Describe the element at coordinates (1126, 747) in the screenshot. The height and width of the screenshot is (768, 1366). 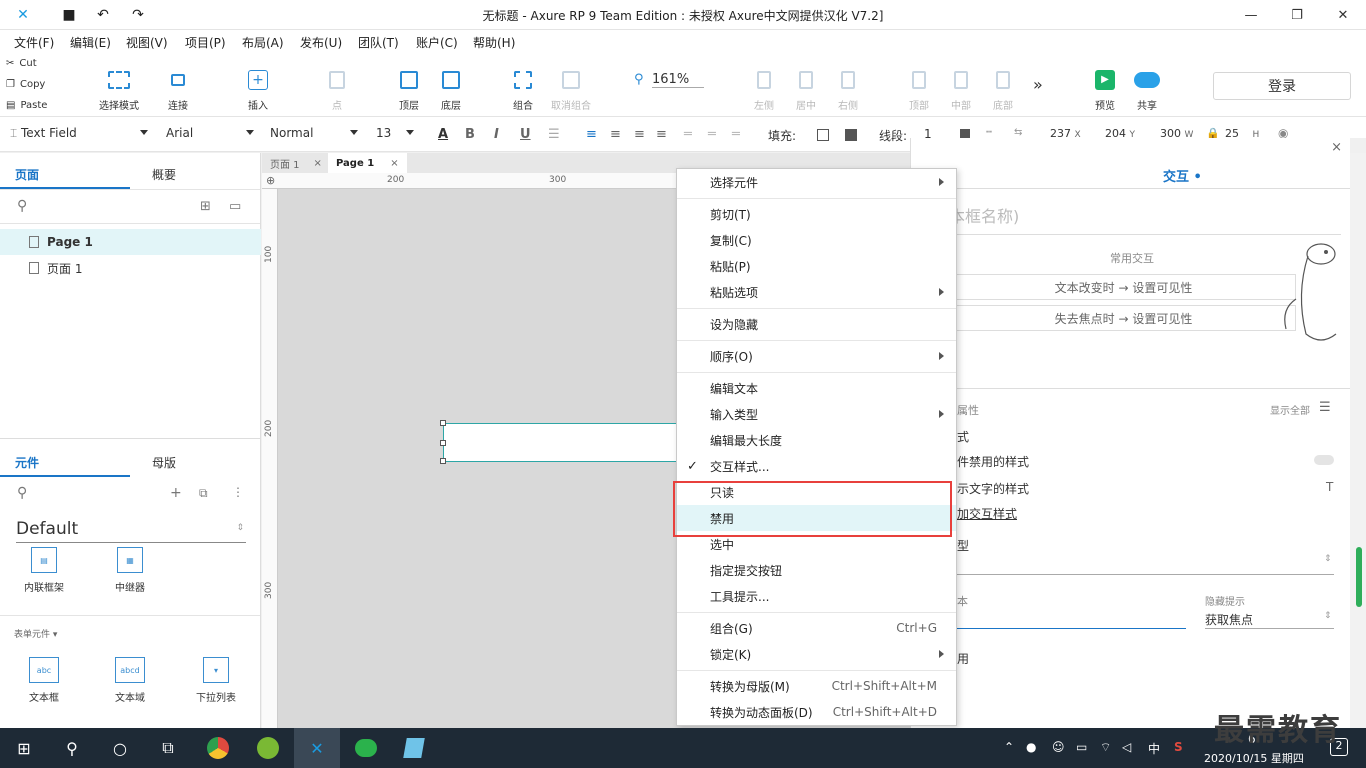
I see `volume-icon: ◁` at that location.